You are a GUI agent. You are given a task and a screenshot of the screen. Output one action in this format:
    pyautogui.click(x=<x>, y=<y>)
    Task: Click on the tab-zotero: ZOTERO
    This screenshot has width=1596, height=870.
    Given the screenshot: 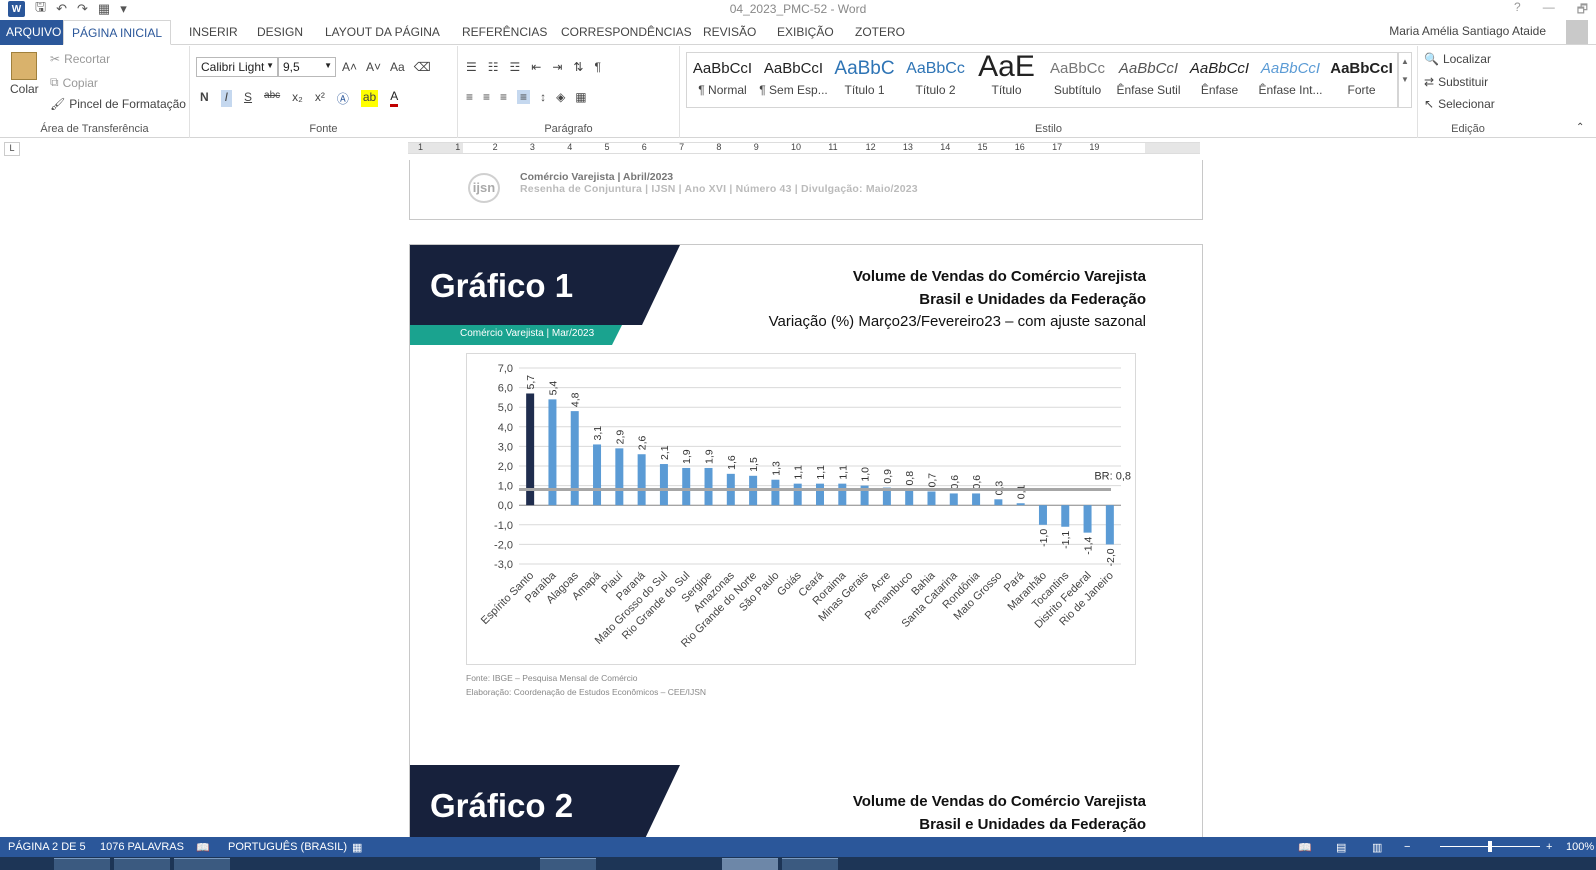 What is the action you would take?
    pyautogui.click(x=880, y=32)
    